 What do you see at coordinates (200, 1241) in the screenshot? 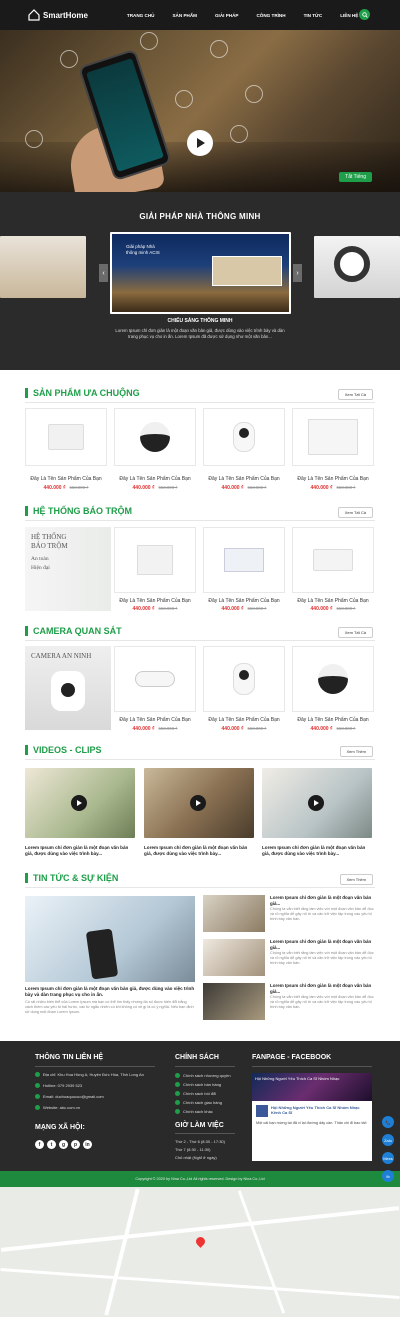
I see `map-pin-icon` at bounding box center [200, 1241].